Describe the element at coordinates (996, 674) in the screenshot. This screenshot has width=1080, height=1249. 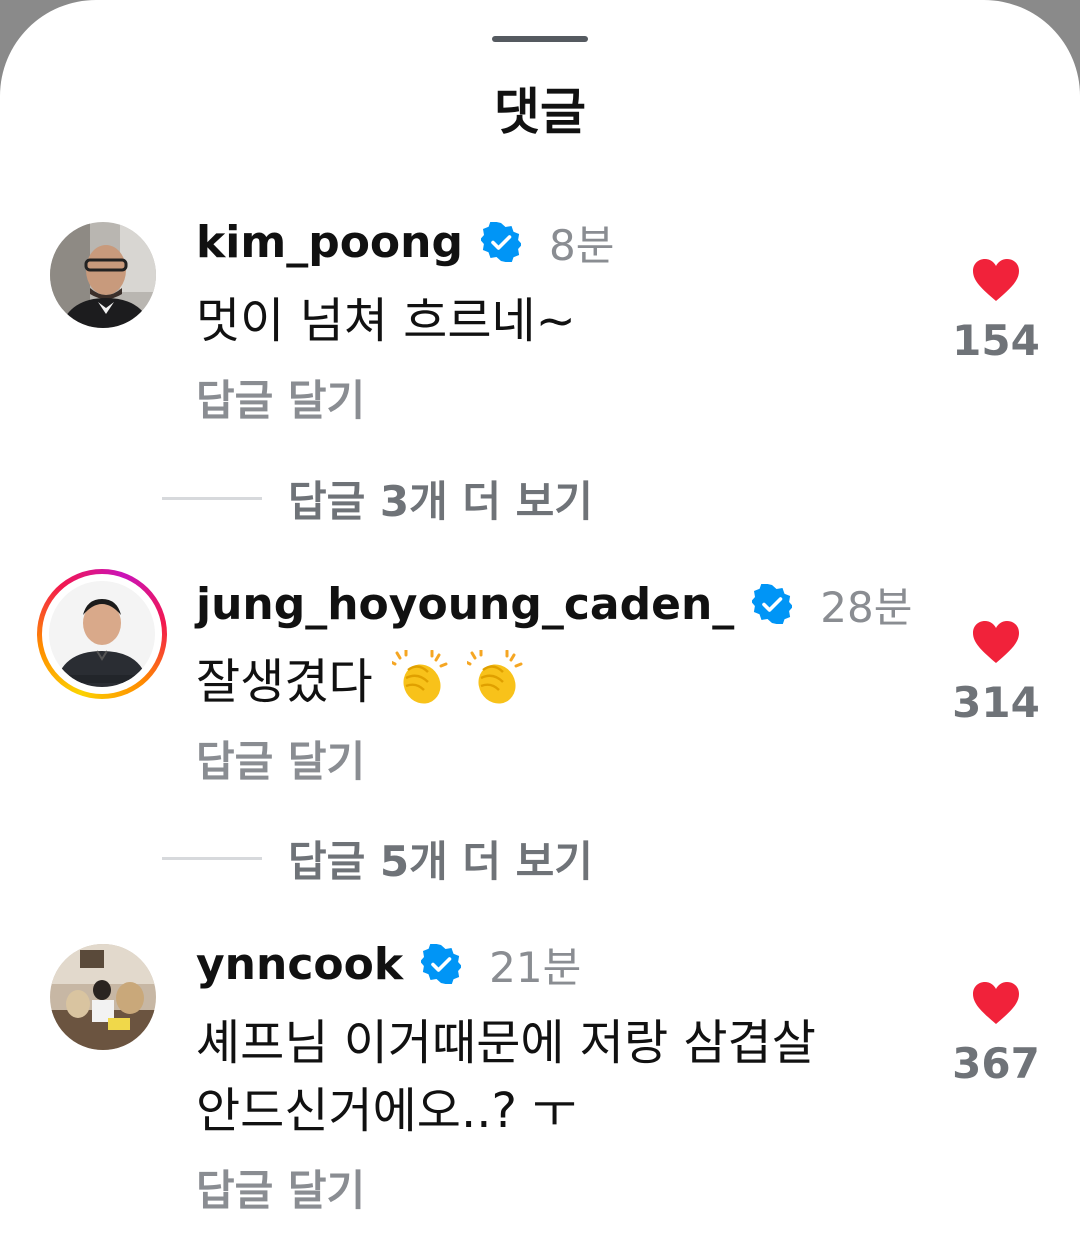
I see `like-group: 314` at that location.